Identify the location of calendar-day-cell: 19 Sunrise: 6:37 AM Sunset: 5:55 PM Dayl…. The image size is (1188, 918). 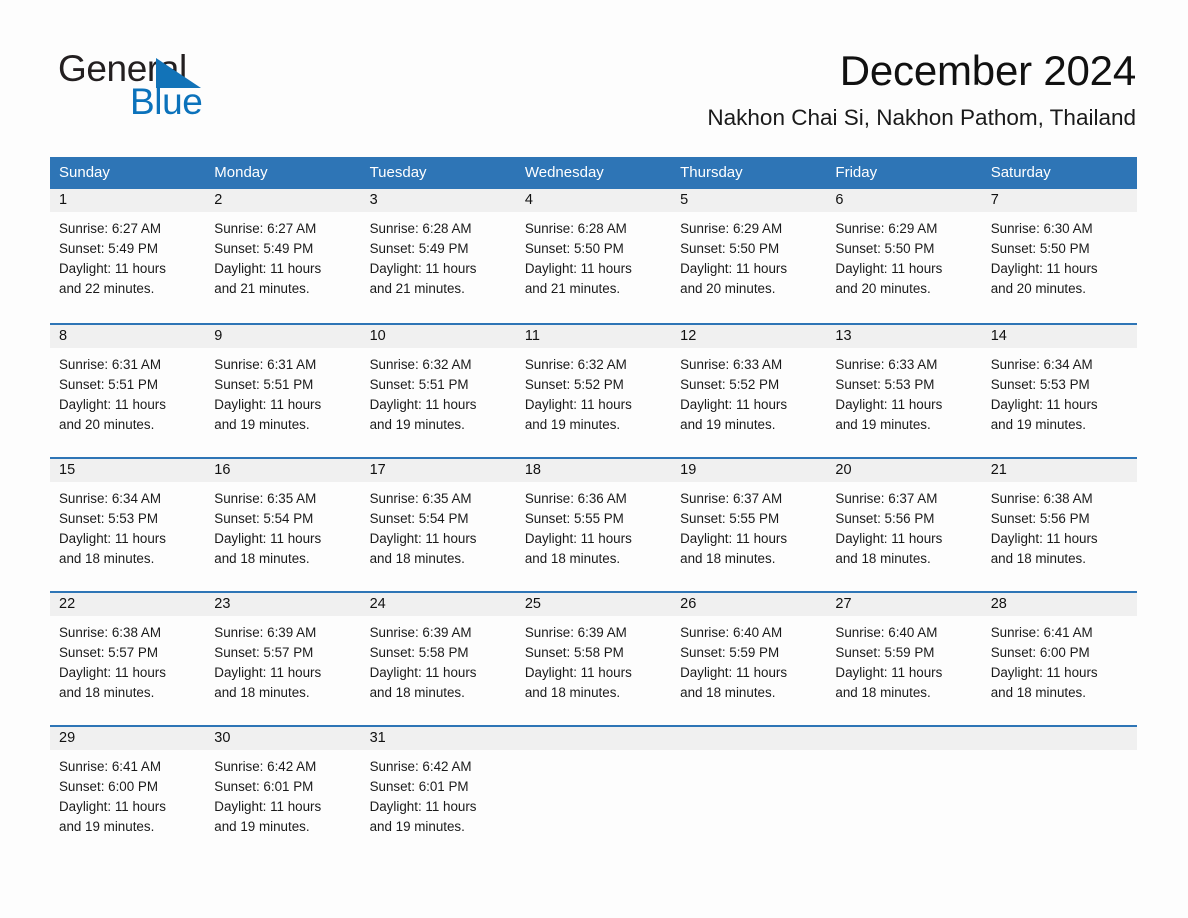
(749, 525).